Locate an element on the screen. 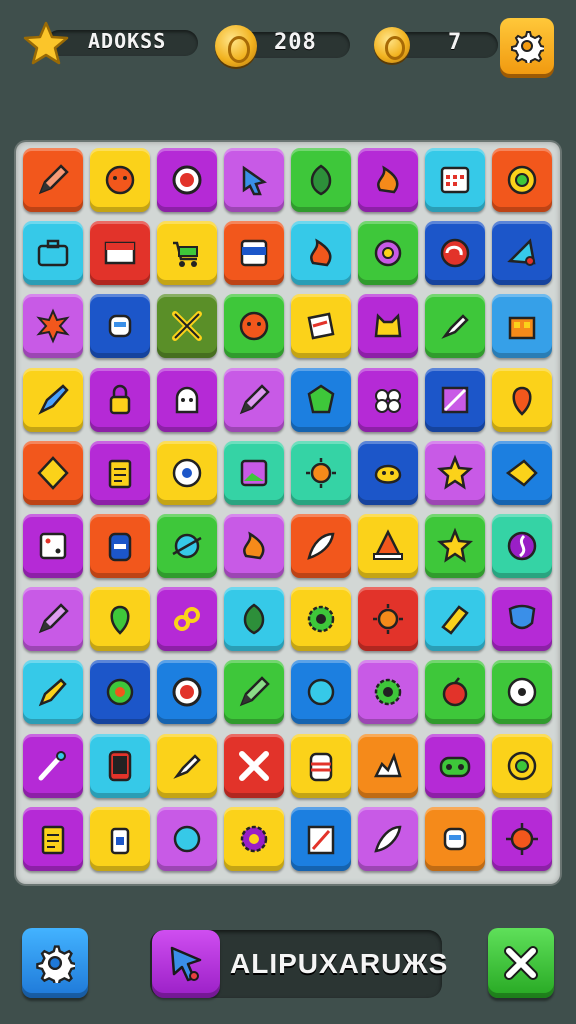 This screenshot has height=1024, width=576. hint-button is located at coordinates (186, 964).